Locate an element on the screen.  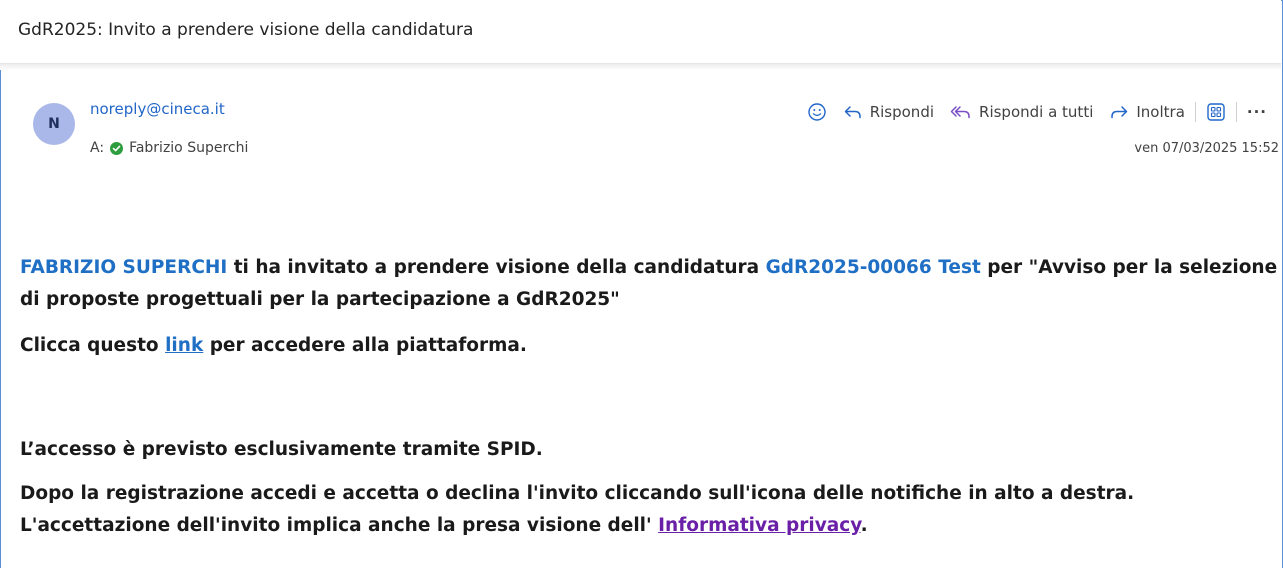
to-label: A: is located at coordinates (97, 148).